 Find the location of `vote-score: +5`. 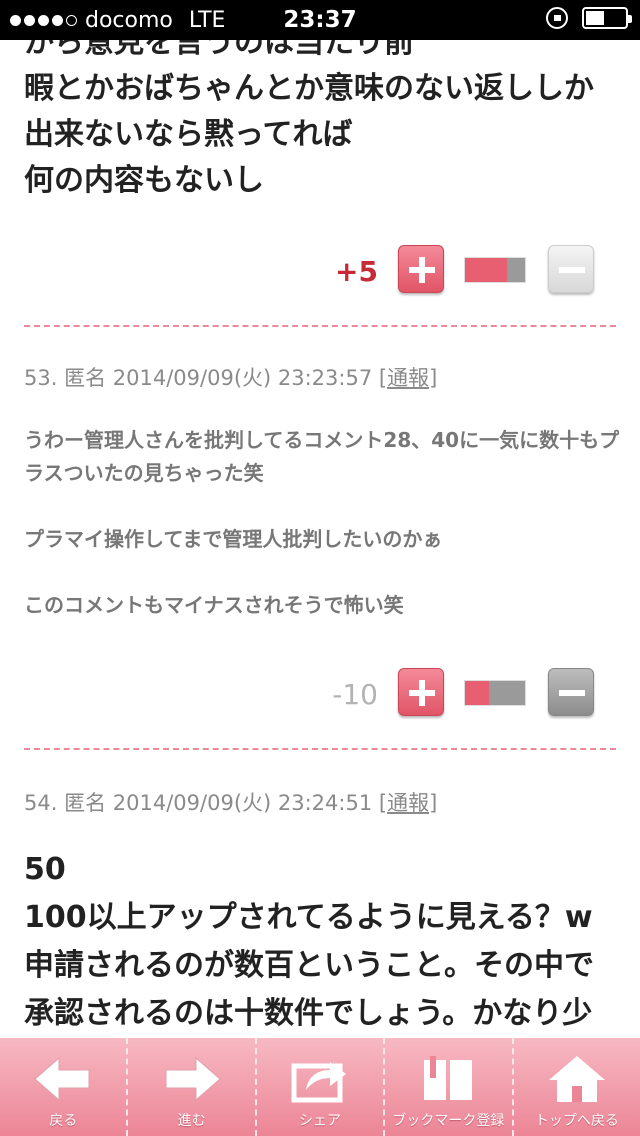

vote-score: +5 is located at coordinates (356, 271).